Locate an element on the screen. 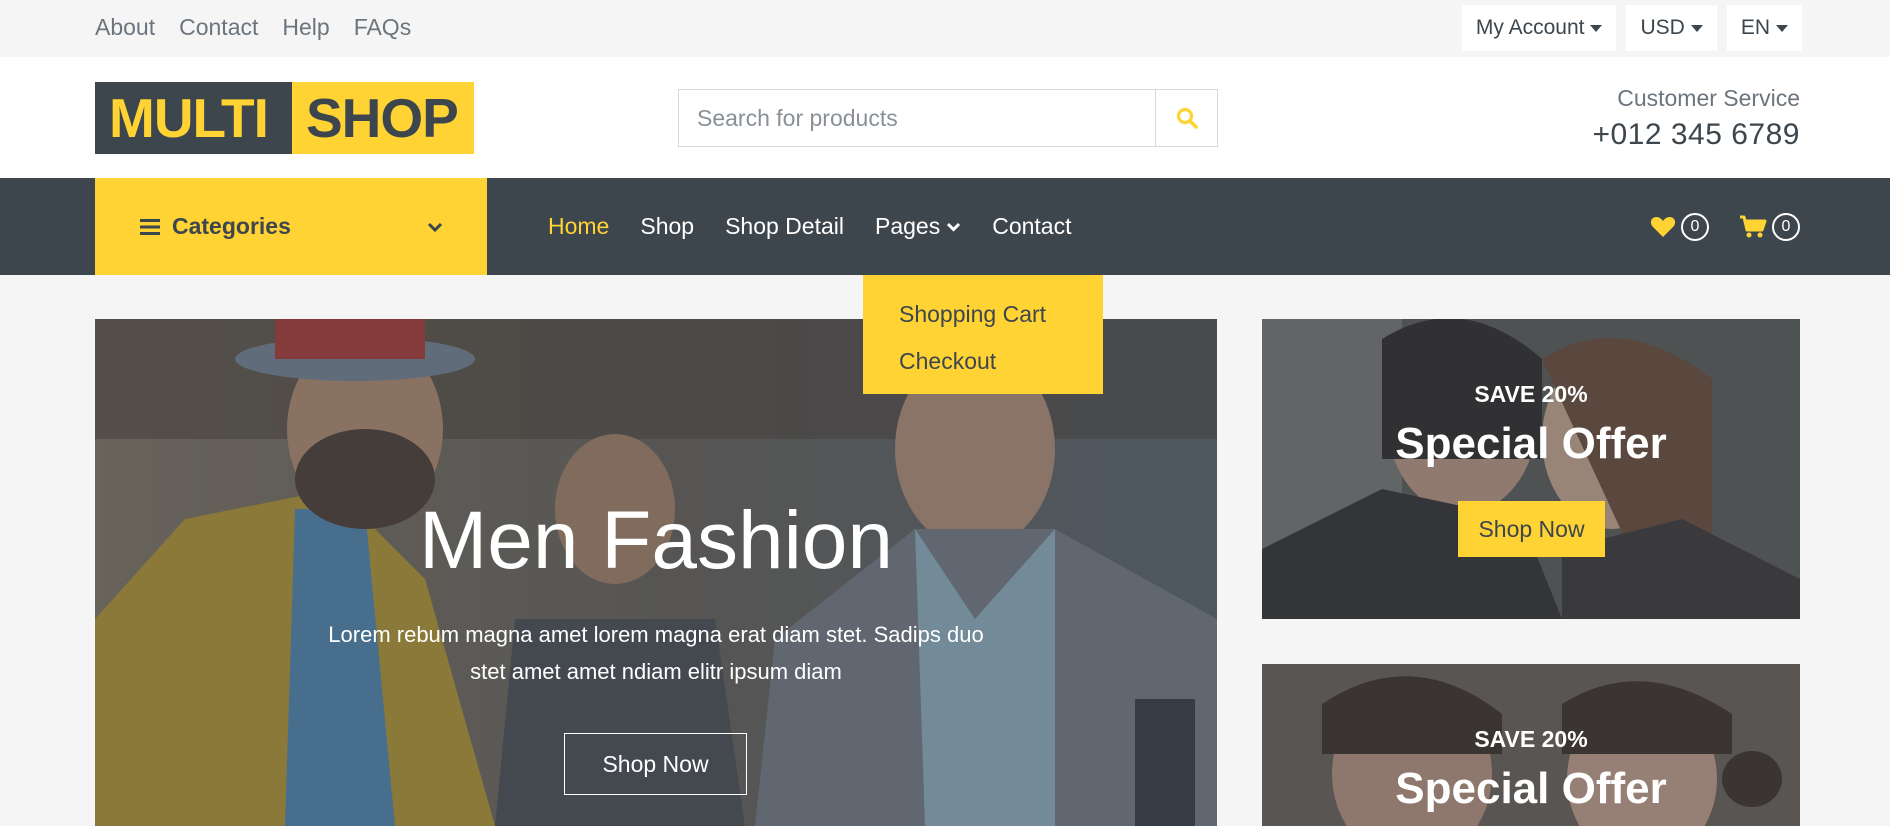  wishlist-count-badge: 0 is located at coordinates (1695, 226).